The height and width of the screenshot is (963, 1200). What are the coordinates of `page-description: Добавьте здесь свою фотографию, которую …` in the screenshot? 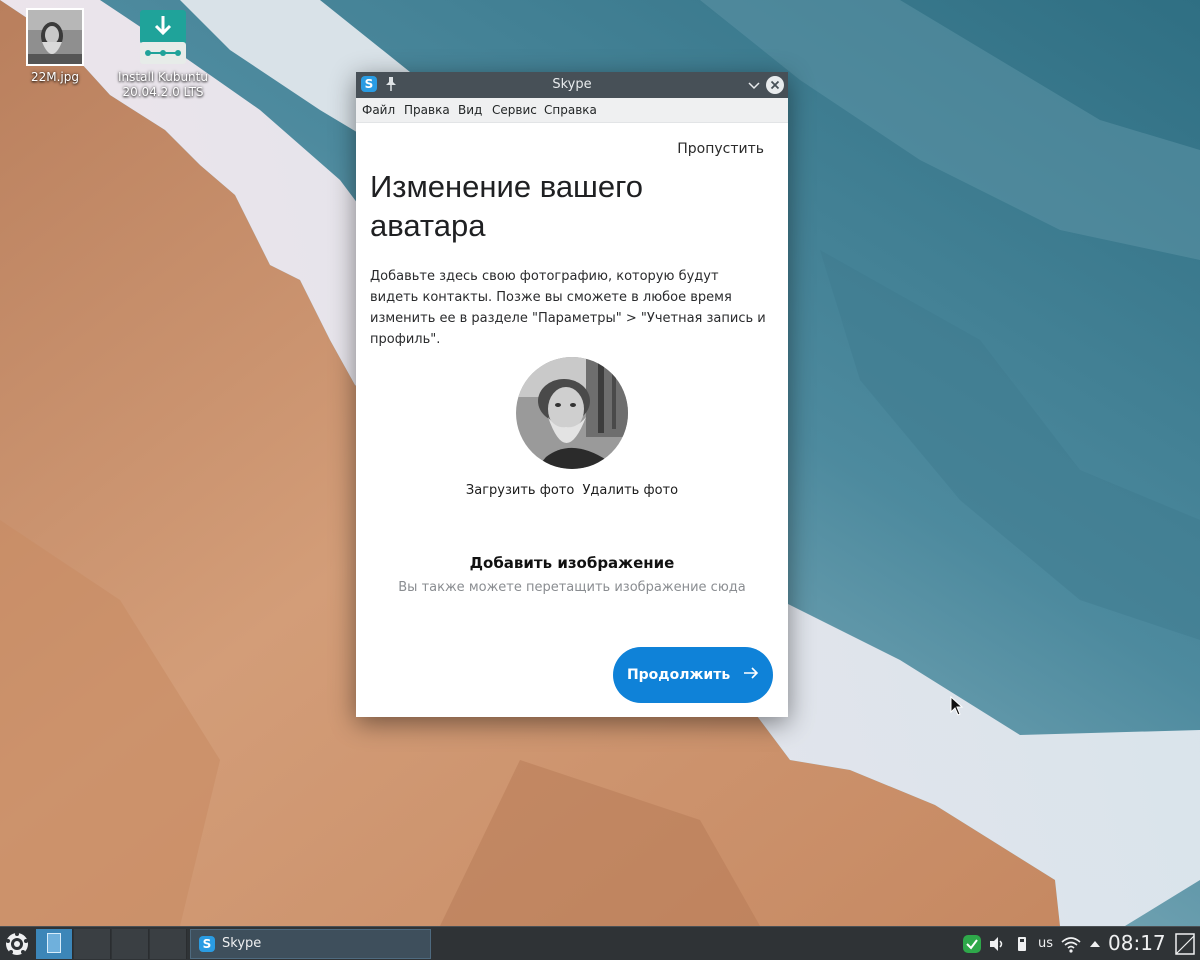 It's located at (568, 308).